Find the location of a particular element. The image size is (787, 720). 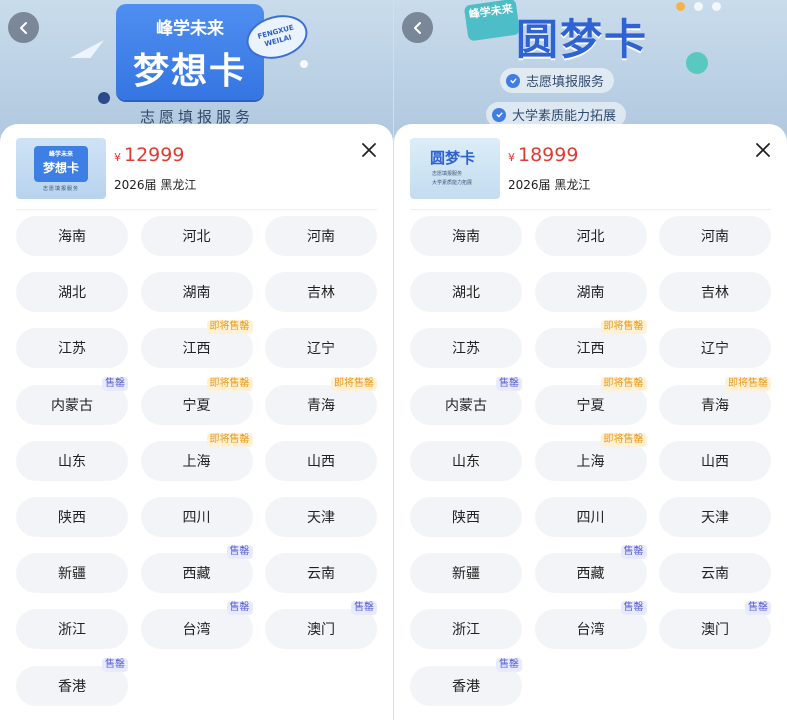

thumb-brand-small: 峰学未来 is located at coordinates (60, 154).